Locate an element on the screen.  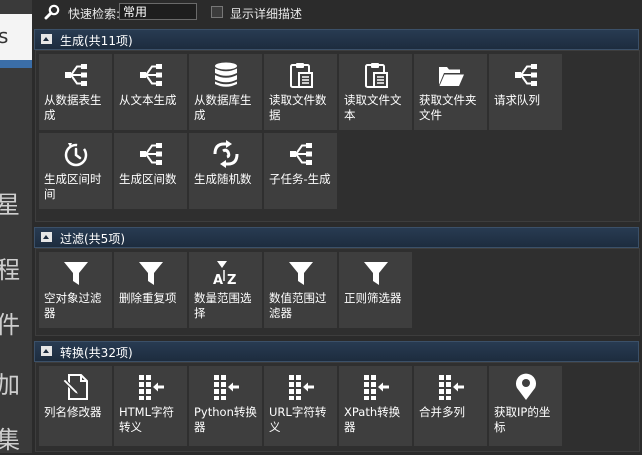
tile-label: 从数据表生成 is located at coordinates (73, 107).